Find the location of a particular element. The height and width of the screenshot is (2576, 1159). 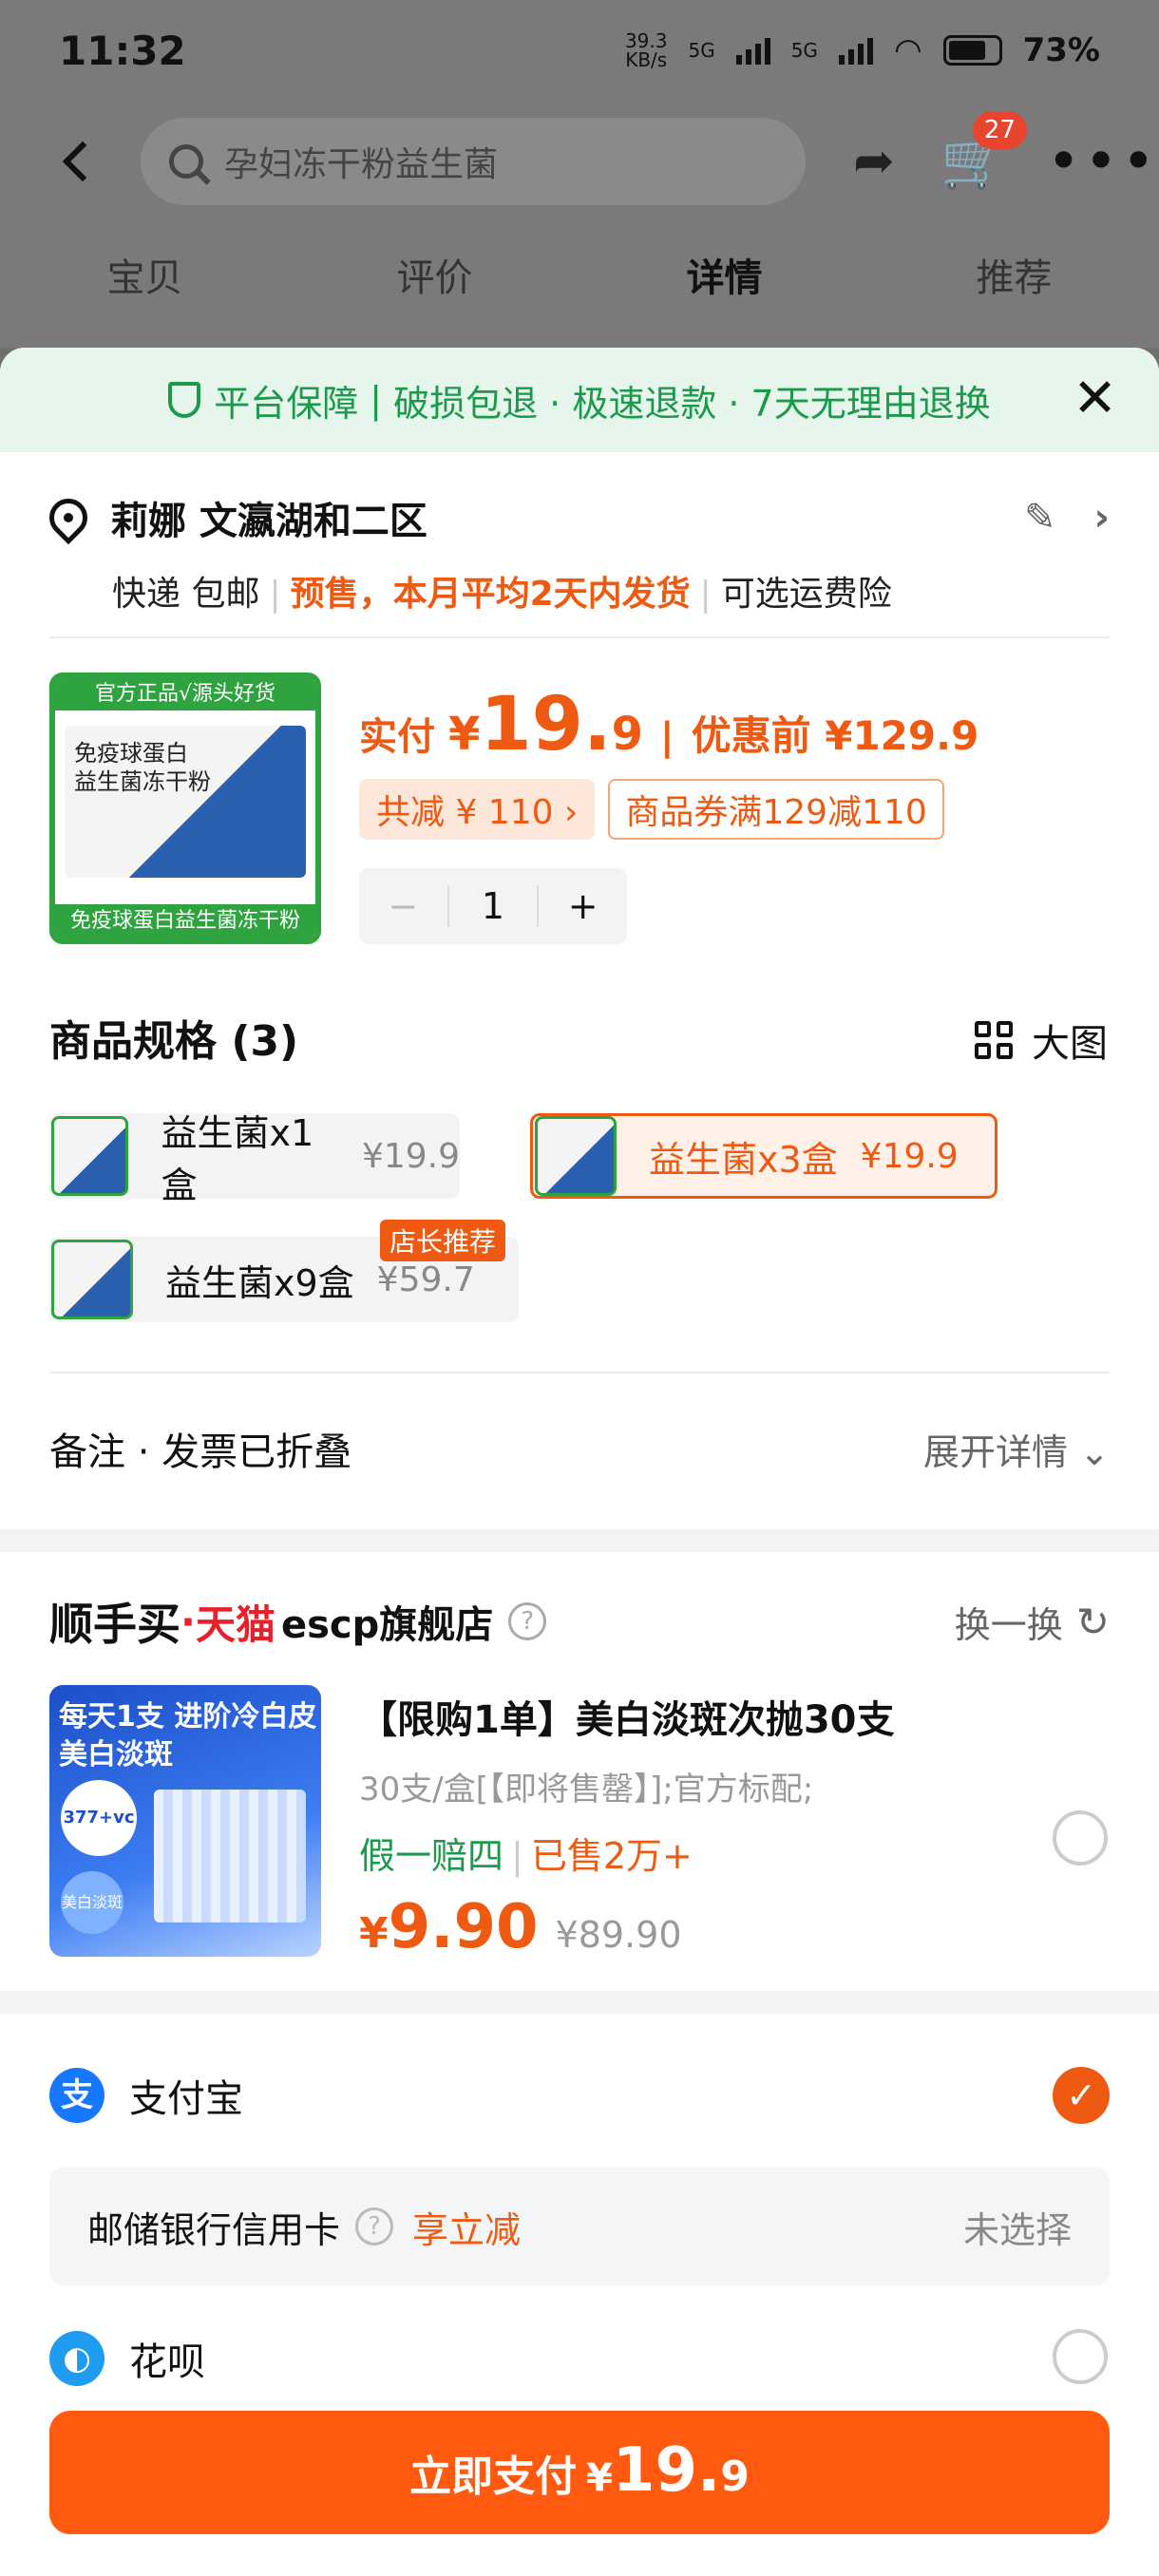

tab-item: 宝贝 is located at coordinates (145, 275).